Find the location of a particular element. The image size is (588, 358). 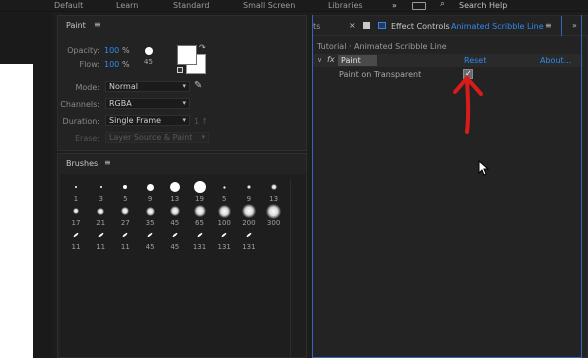

brush-tip: 17 is located at coordinates (76, 217).